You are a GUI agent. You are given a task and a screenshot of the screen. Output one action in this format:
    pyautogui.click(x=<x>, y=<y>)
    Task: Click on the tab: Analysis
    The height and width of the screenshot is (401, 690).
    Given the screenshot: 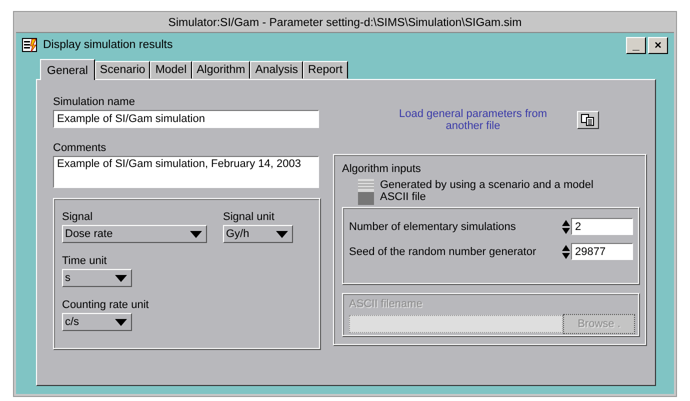 What is the action you would take?
    pyautogui.click(x=277, y=70)
    